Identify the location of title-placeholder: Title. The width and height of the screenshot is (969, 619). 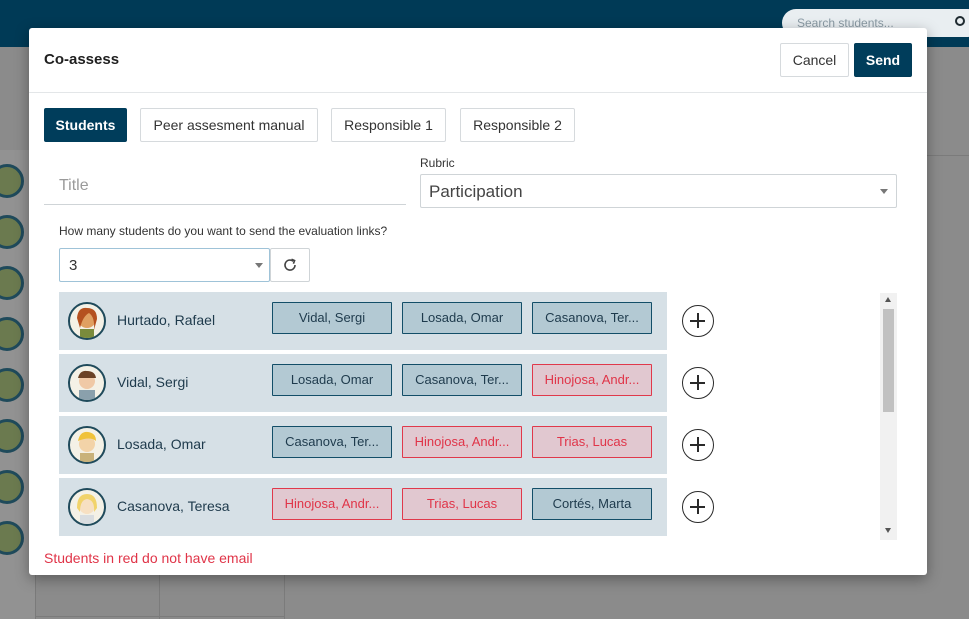
(74, 185).